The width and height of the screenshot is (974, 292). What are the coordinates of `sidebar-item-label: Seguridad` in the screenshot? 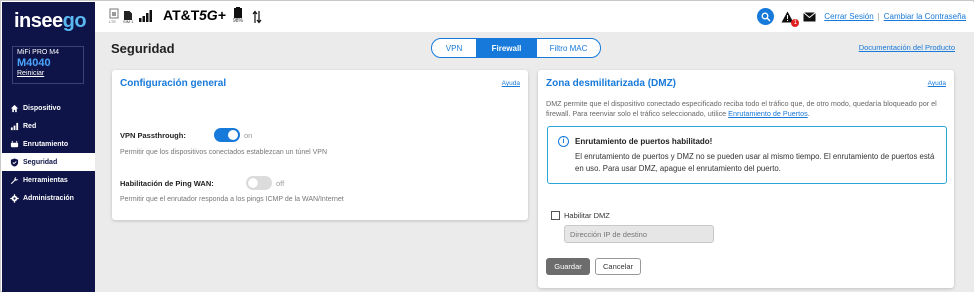 It's located at (40, 162).